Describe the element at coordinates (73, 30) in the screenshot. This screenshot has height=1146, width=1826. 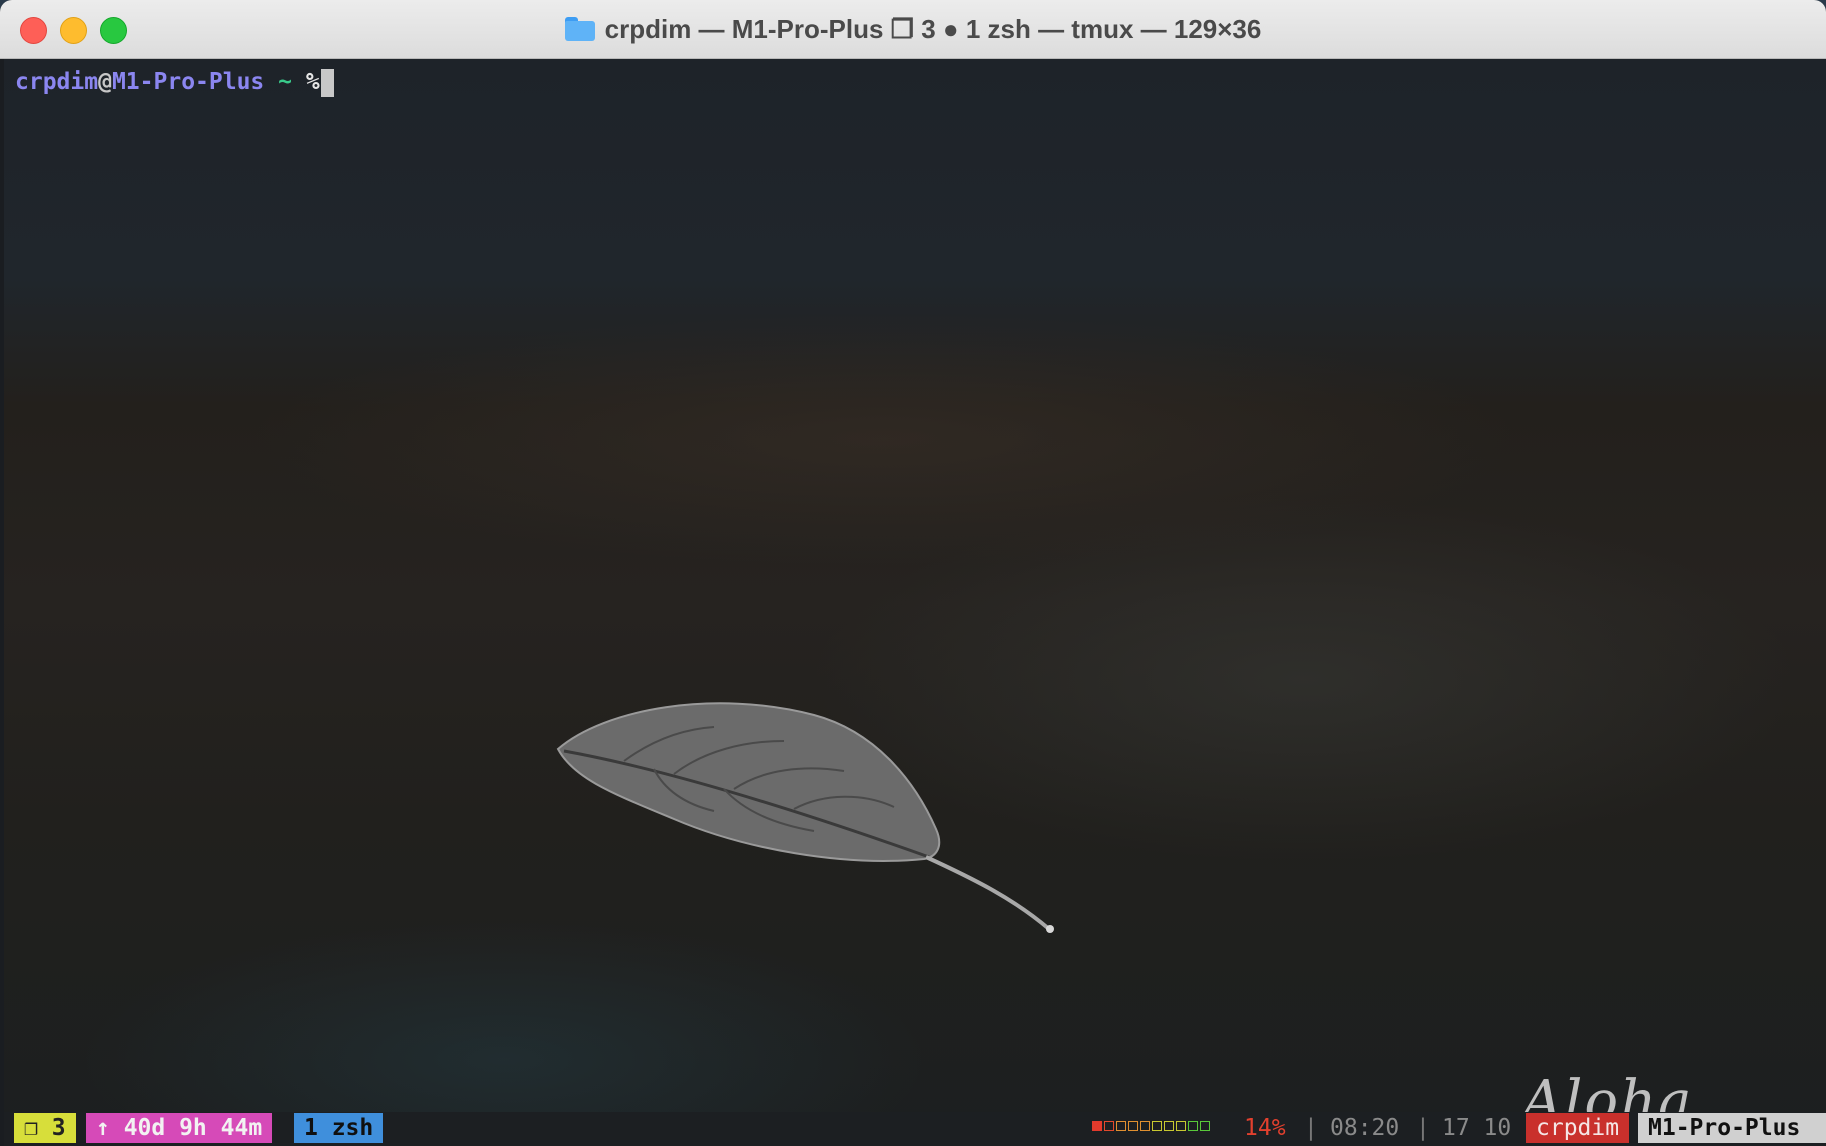
I see `minimize-button` at that location.